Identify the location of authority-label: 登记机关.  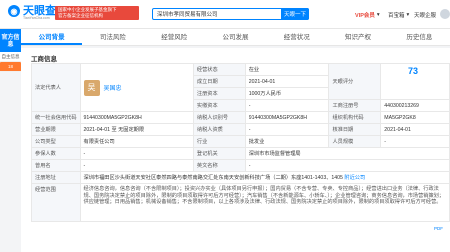
(219, 153).